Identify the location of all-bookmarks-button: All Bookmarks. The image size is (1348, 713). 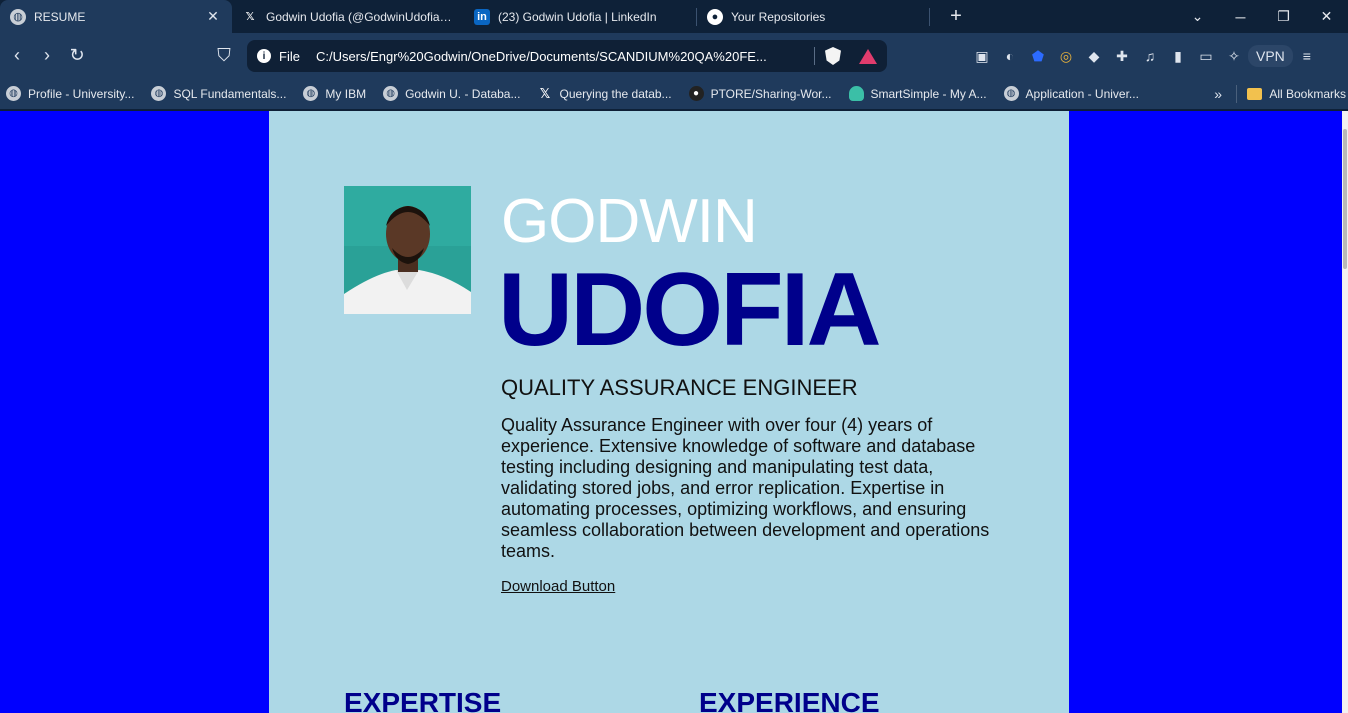
(1292, 93).